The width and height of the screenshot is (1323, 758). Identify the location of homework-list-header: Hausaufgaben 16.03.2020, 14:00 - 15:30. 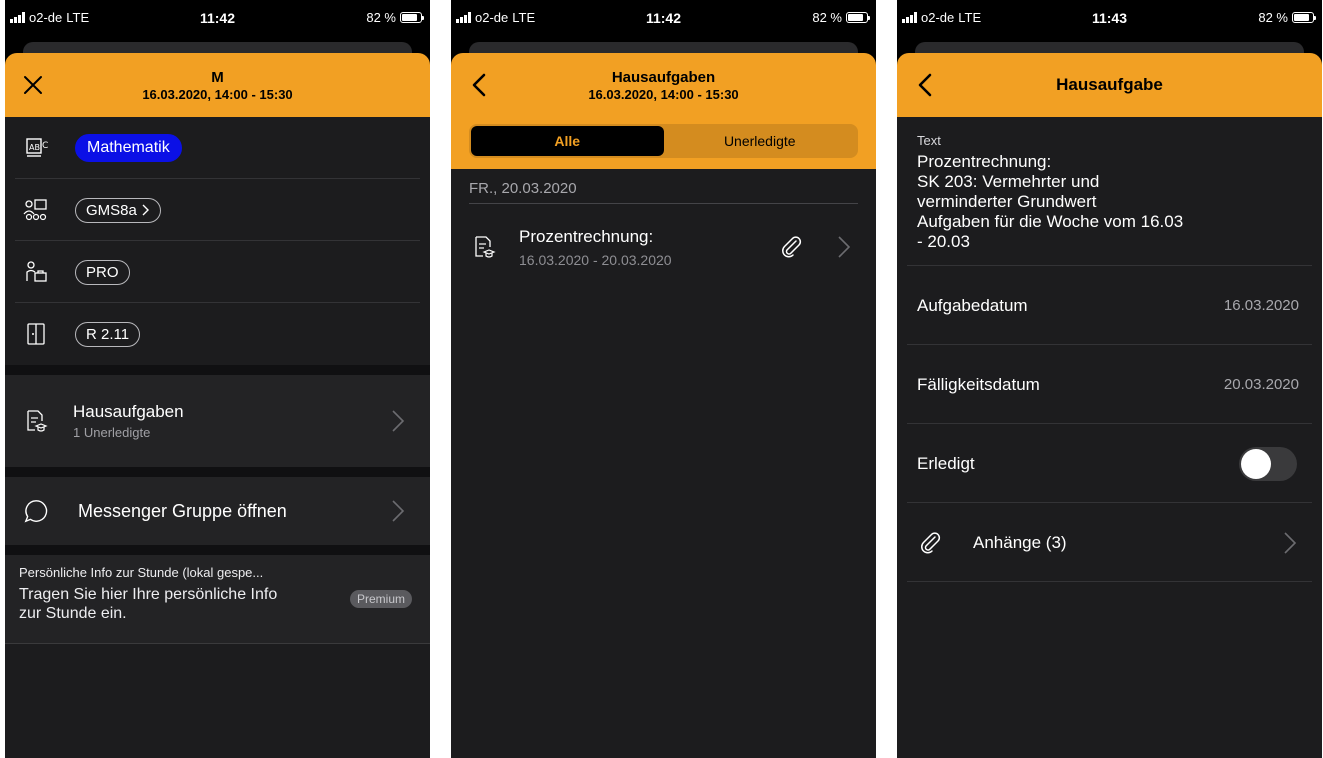
(663, 85).